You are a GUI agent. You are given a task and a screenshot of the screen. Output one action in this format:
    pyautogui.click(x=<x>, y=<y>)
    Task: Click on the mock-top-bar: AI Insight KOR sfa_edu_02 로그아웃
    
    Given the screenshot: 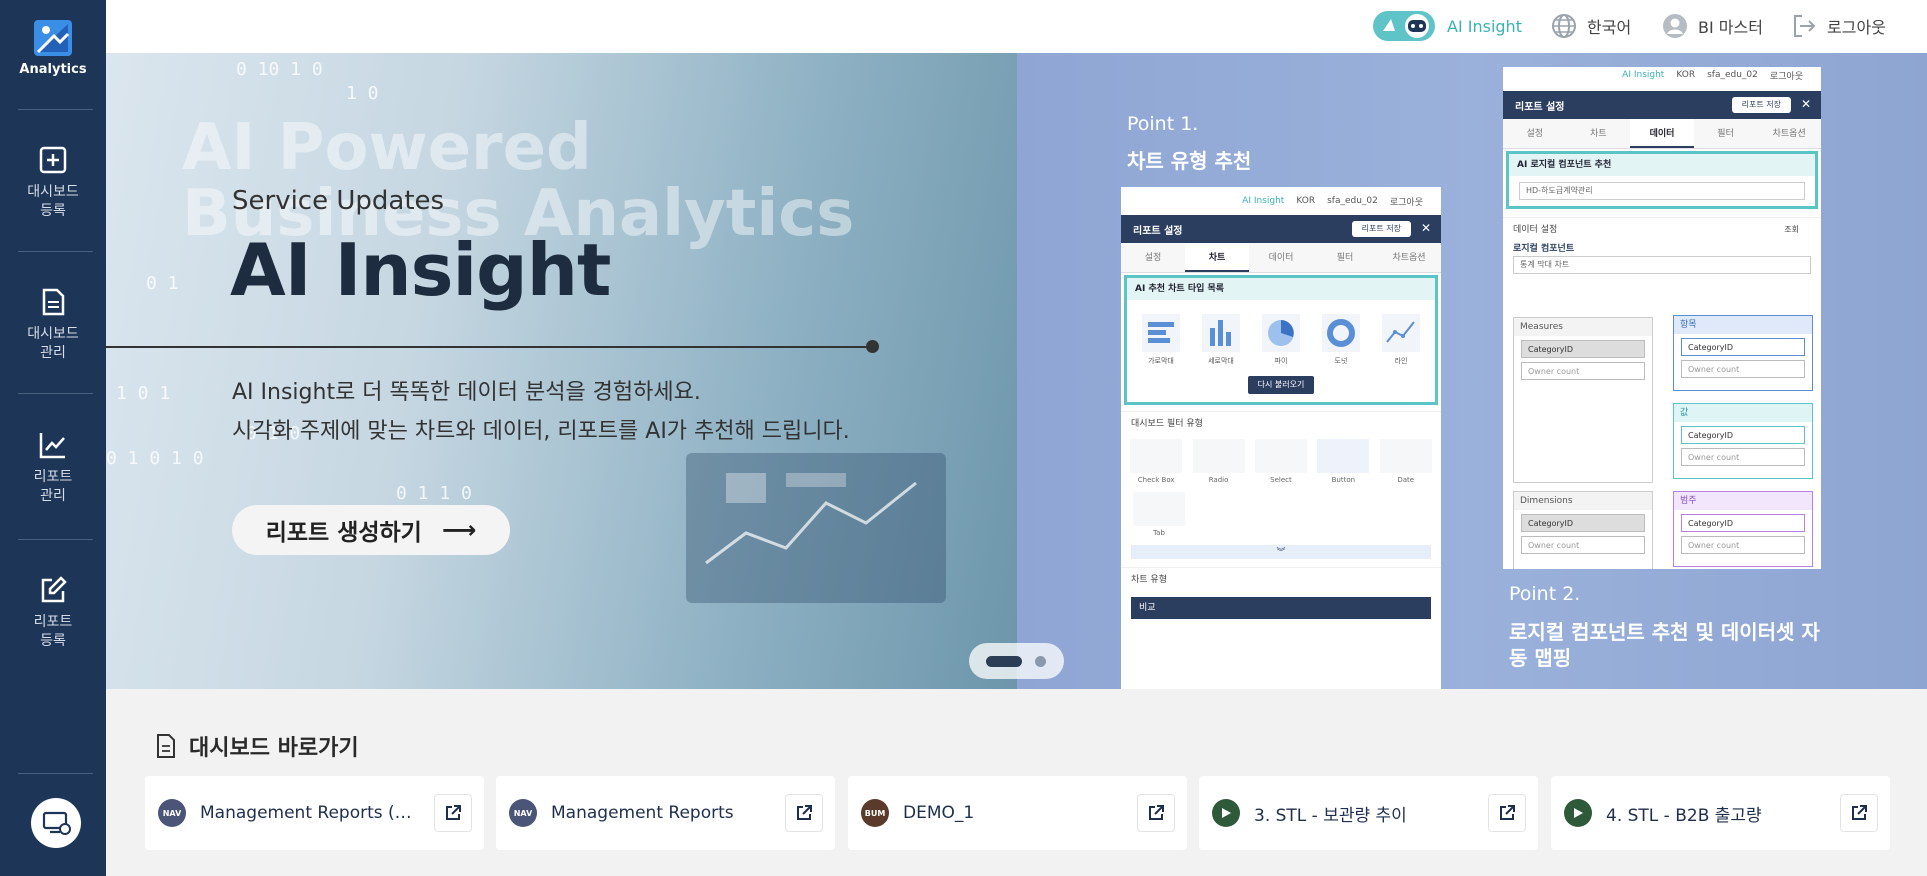 What is the action you would take?
    pyautogui.click(x=1662, y=75)
    